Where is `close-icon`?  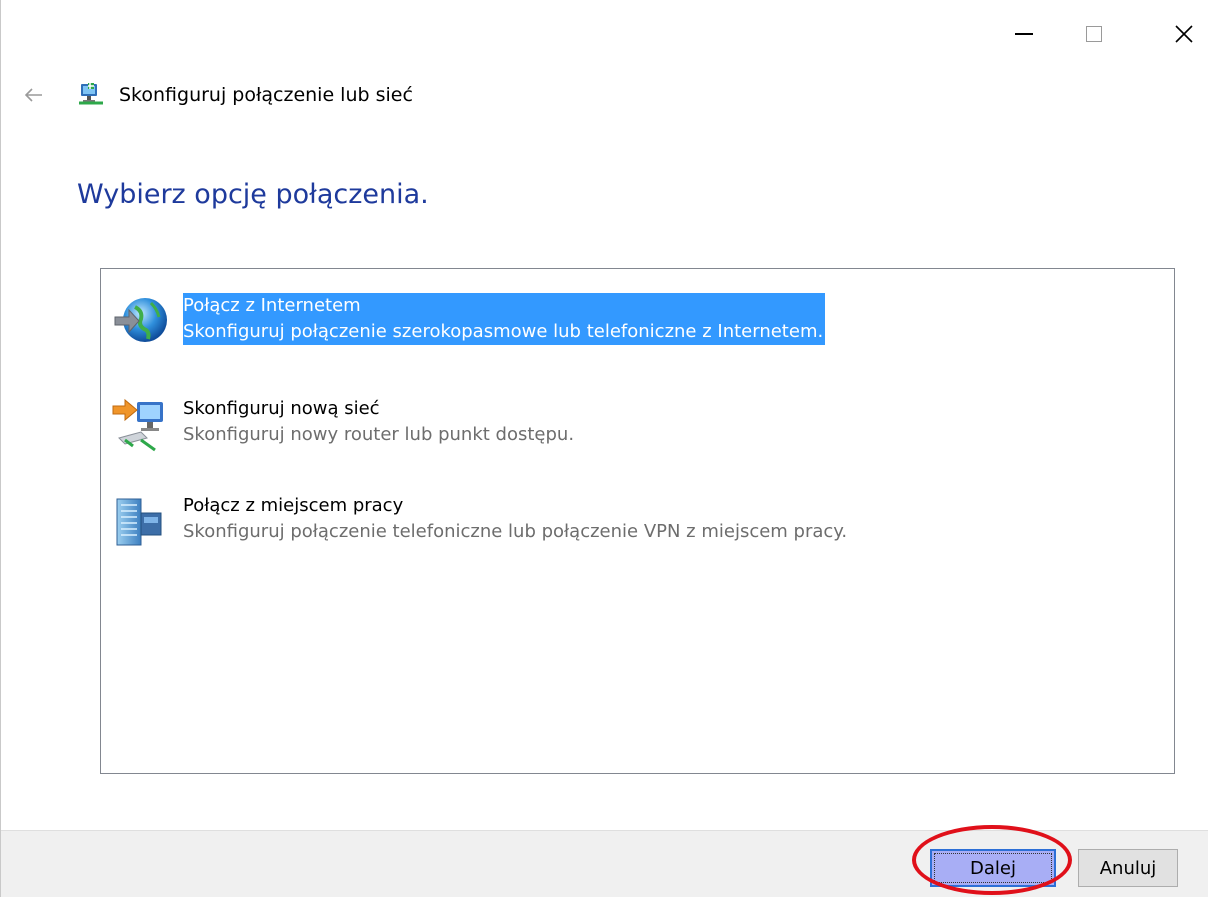
close-icon is located at coordinates (1184, 34).